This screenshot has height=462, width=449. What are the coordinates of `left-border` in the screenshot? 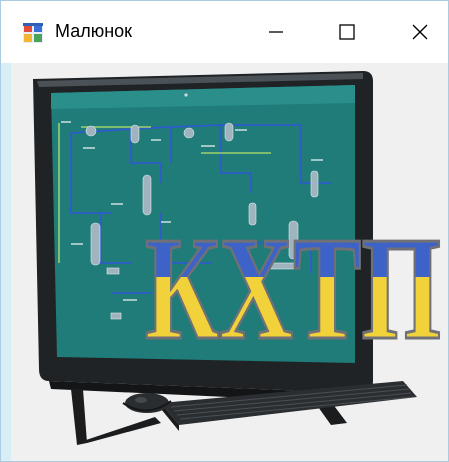 It's located at (6, 262).